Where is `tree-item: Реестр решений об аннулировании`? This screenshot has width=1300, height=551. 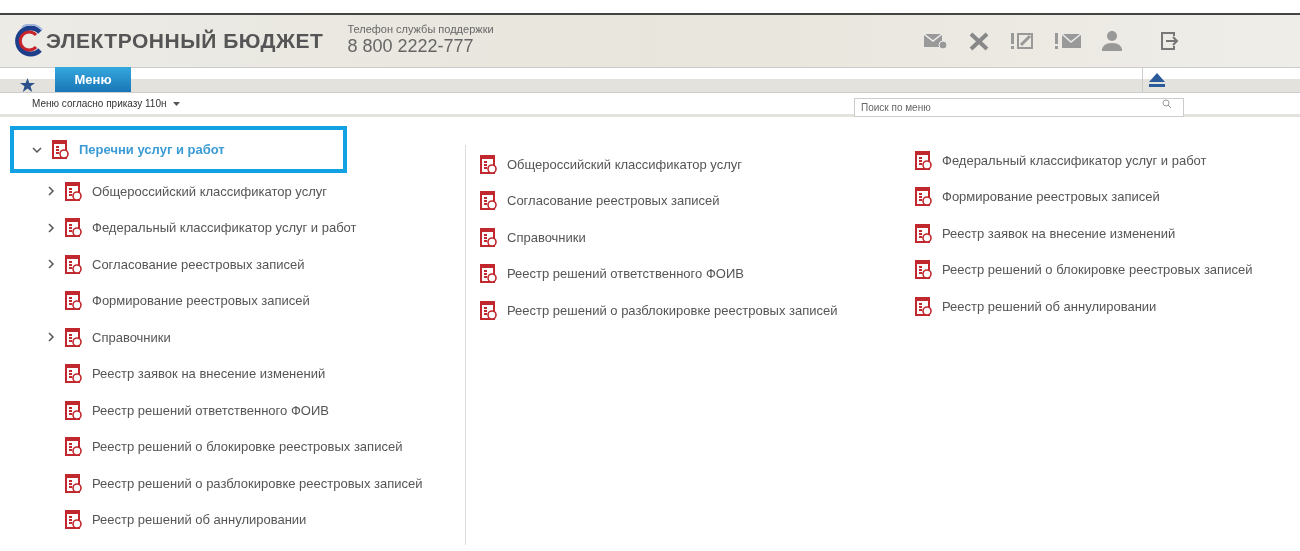
tree-item: Реестр решений об аннулировании is located at coordinates (232, 519).